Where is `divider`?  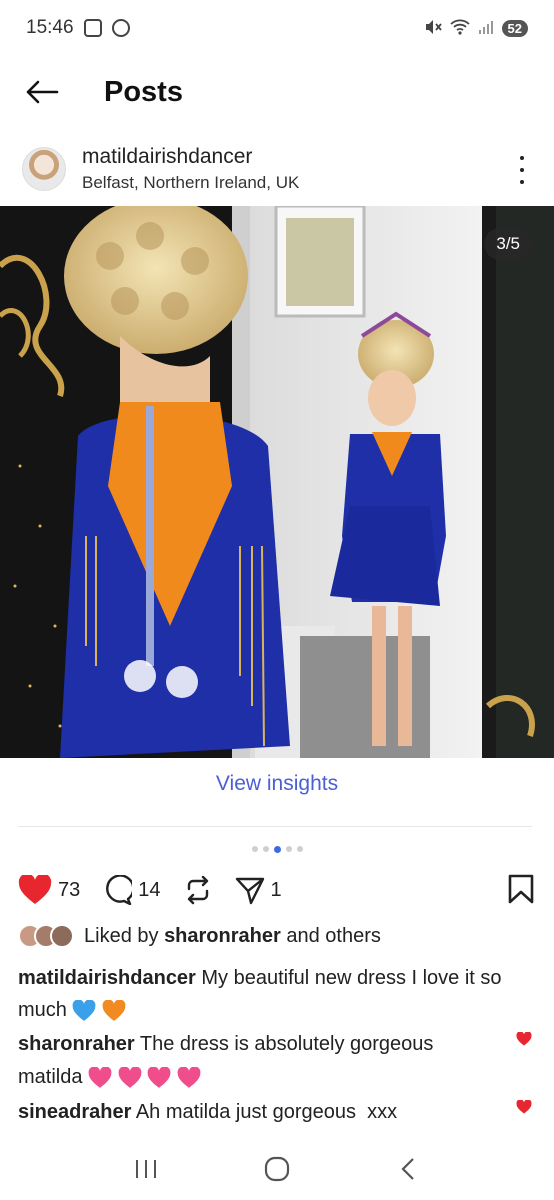 divider is located at coordinates (275, 826).